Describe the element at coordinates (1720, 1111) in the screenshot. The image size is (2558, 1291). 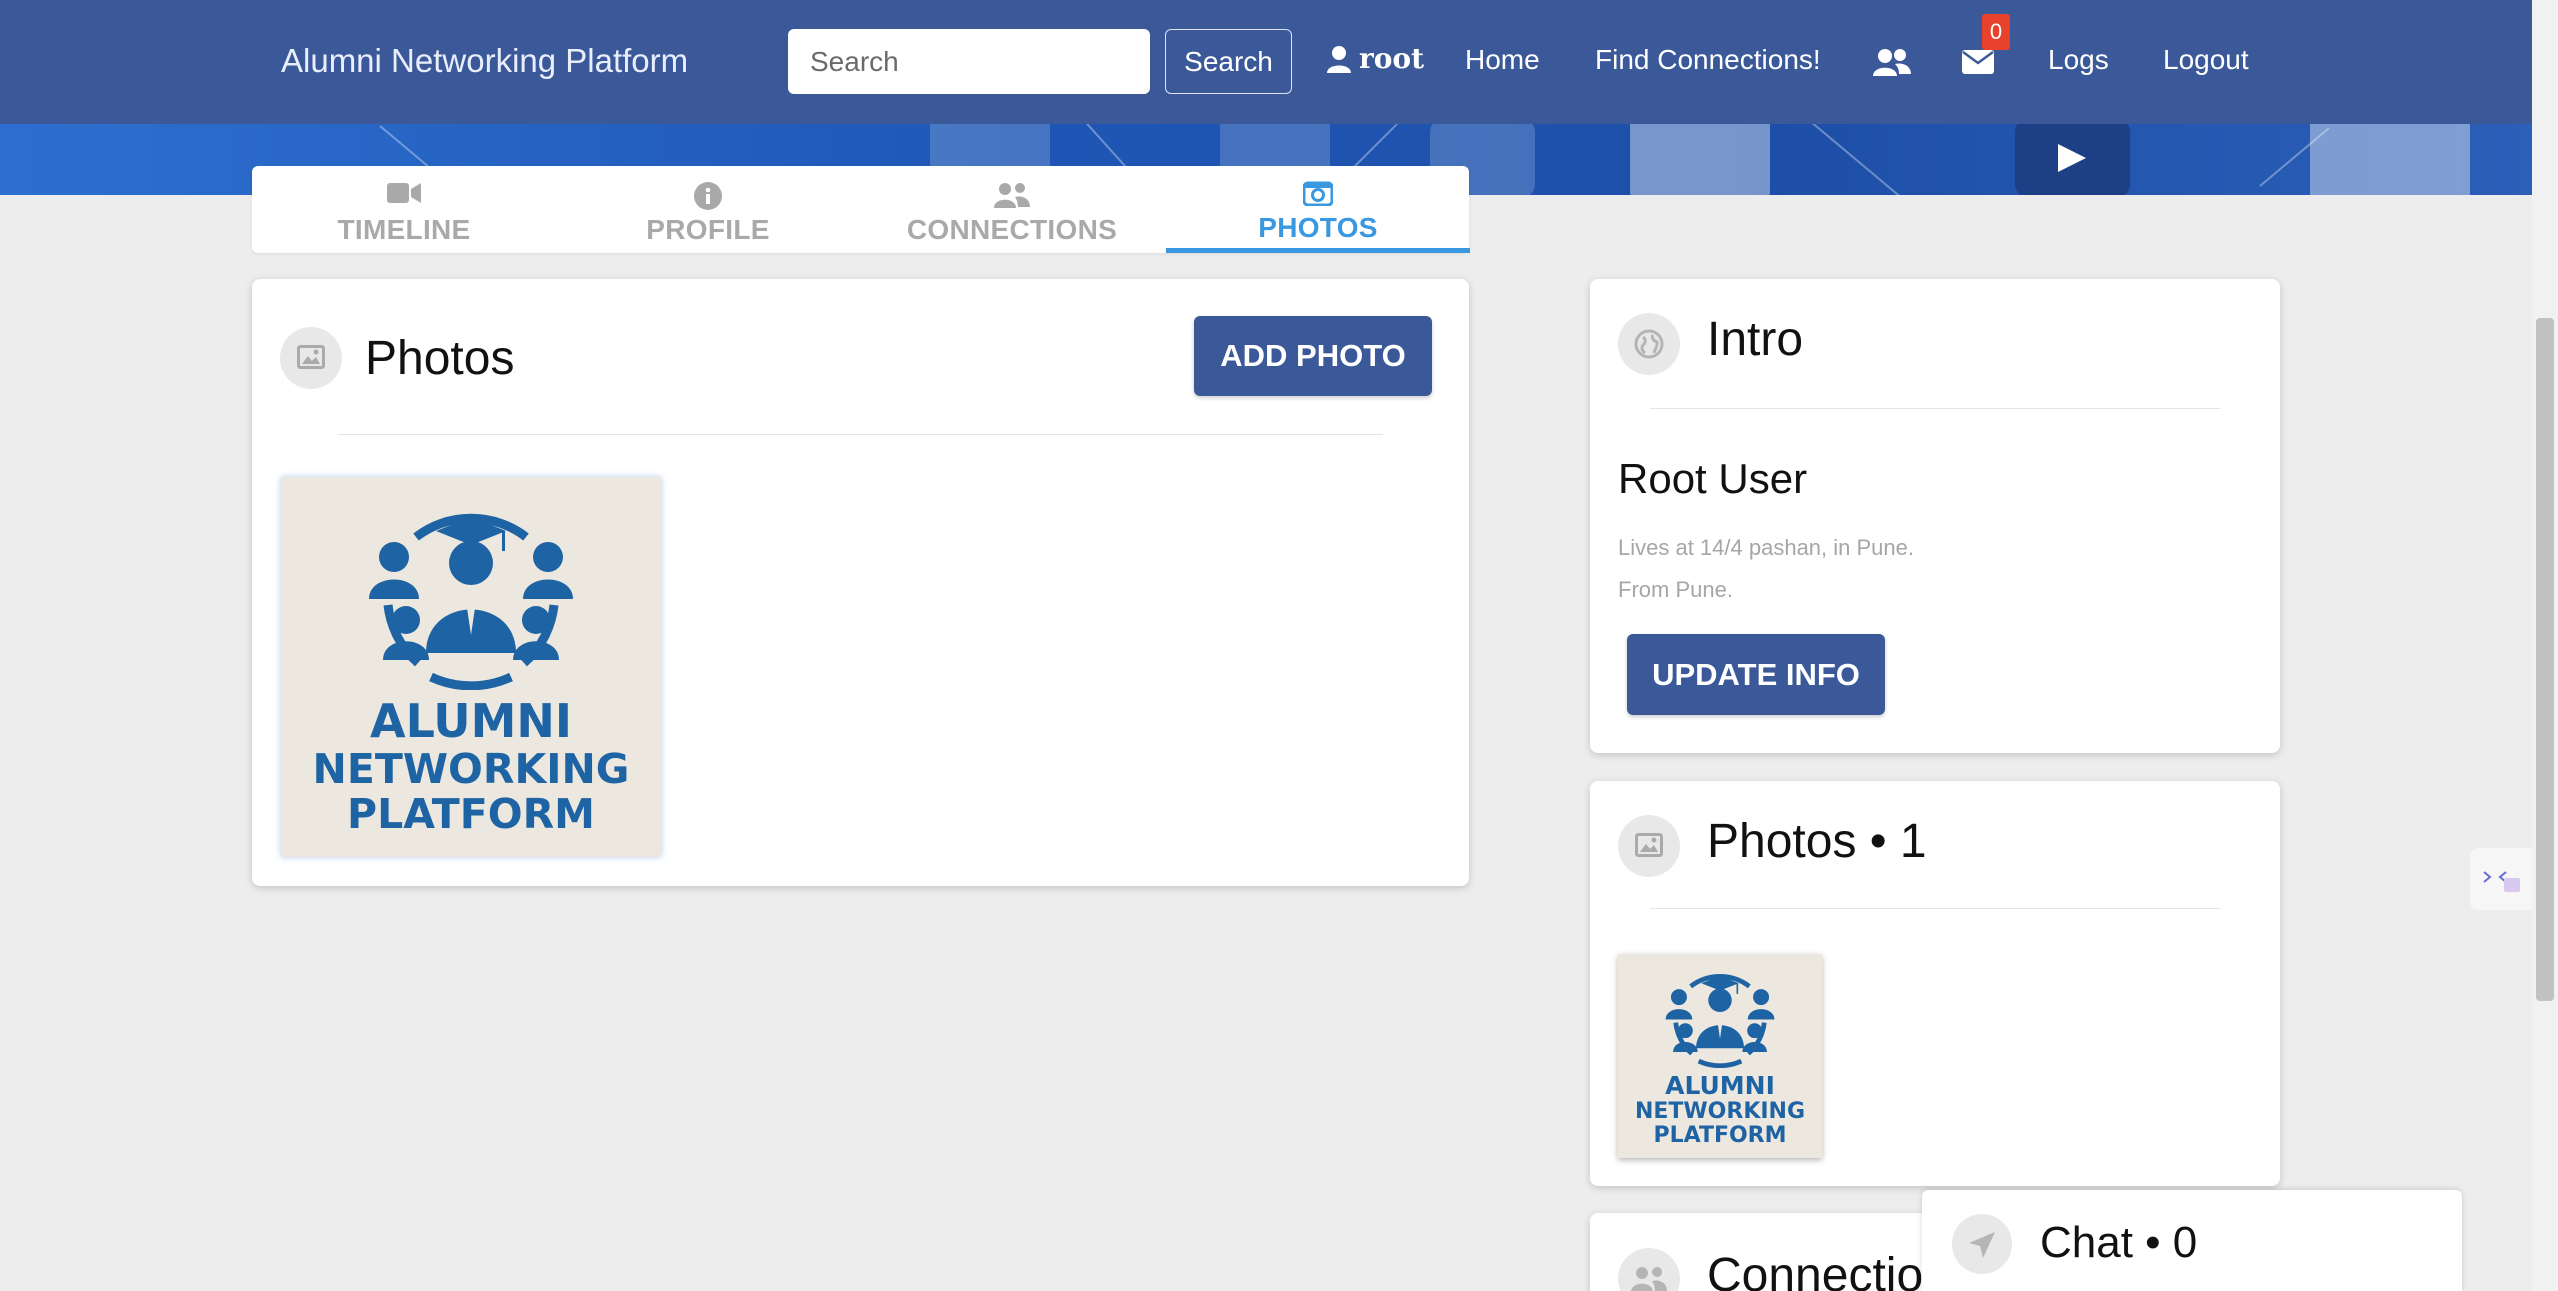
I see `side-photo-logo-line2: NETWORKING` at that location.